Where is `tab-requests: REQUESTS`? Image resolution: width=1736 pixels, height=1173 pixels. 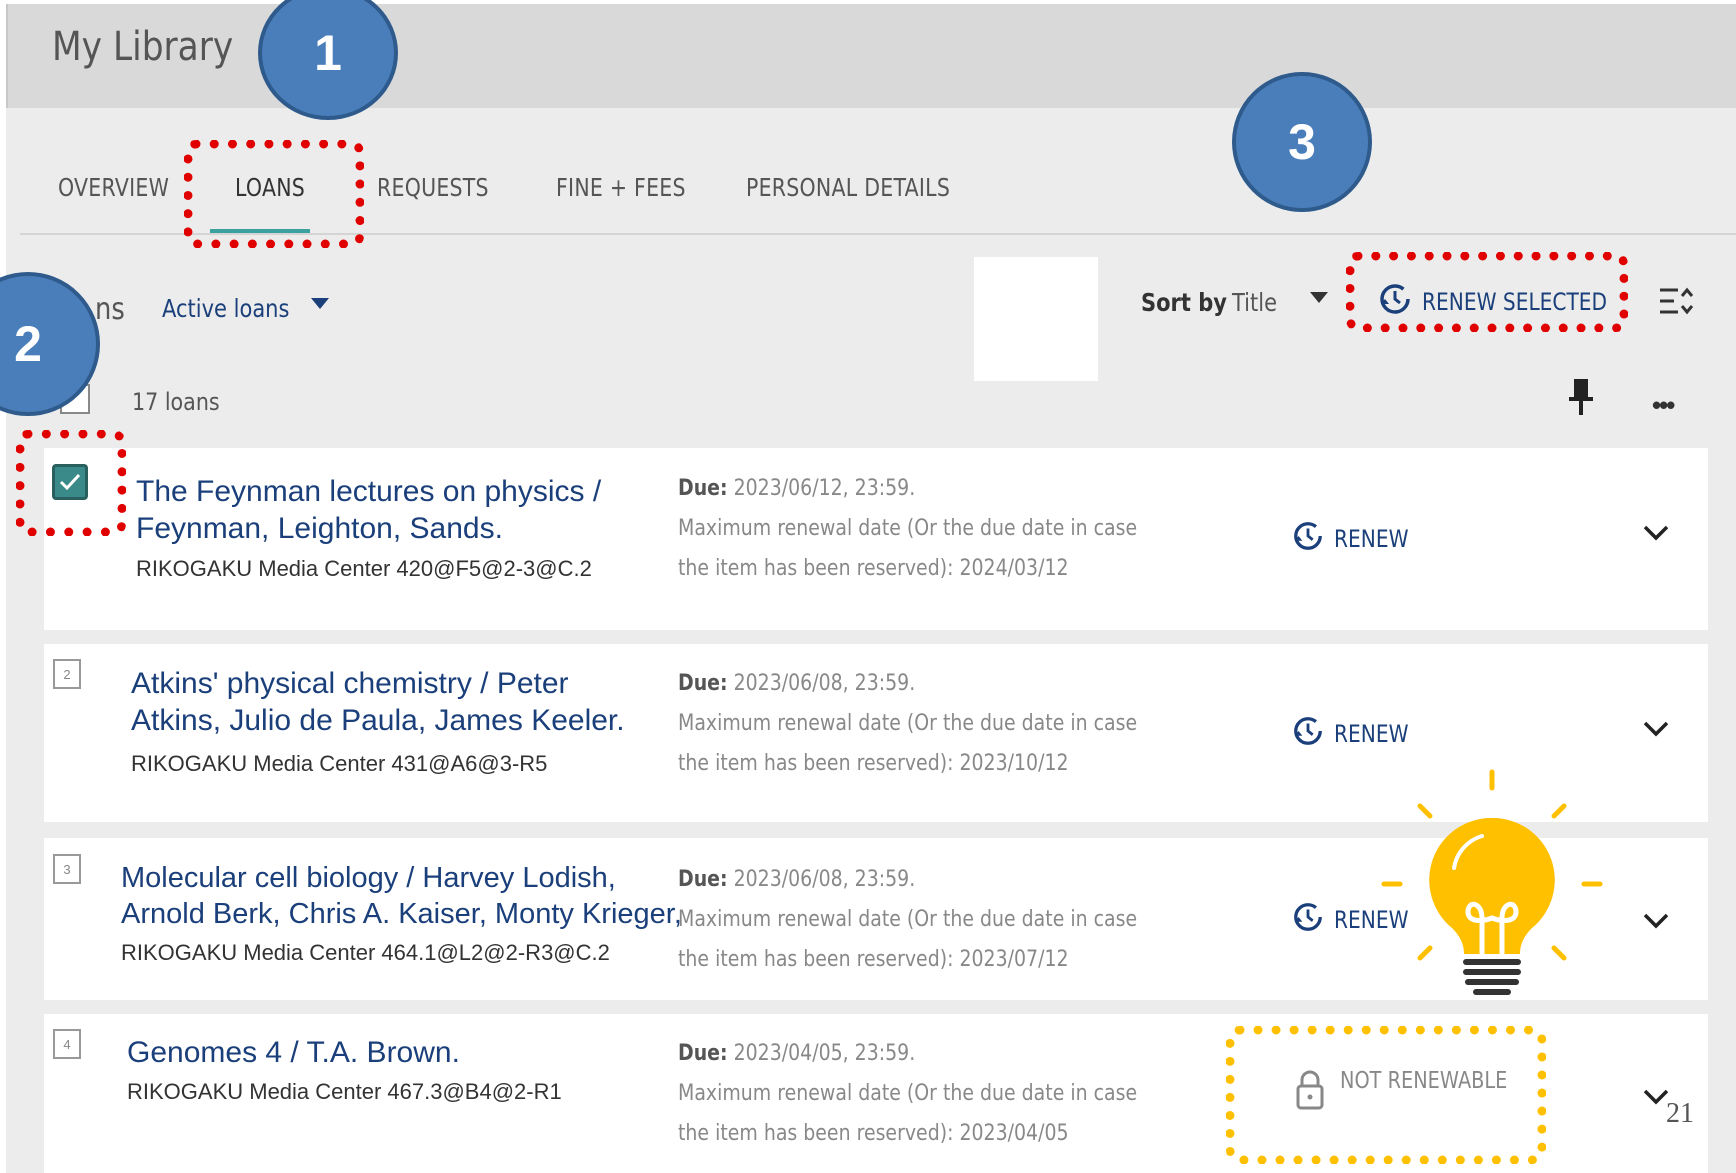 tab-requests: REQUESTS is located at coordinates (433, 187).